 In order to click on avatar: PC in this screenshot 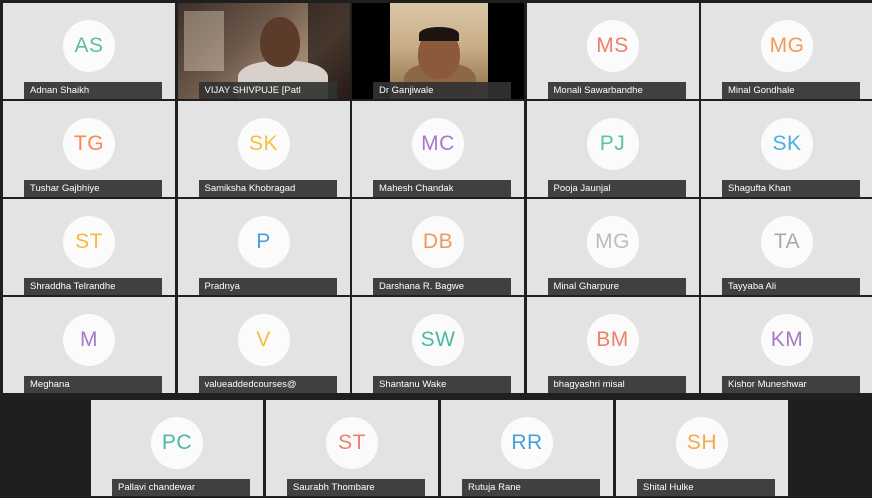, I will do `click(177, 443)`.